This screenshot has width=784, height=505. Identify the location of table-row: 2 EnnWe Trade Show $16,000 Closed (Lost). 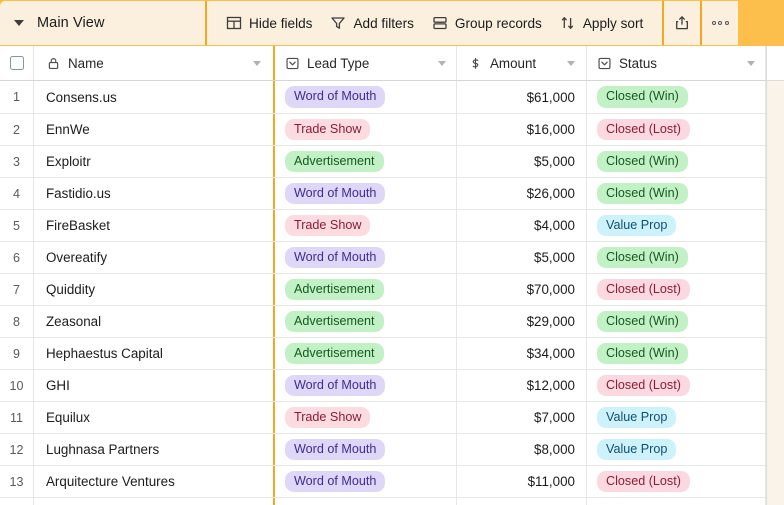
(392, 129).